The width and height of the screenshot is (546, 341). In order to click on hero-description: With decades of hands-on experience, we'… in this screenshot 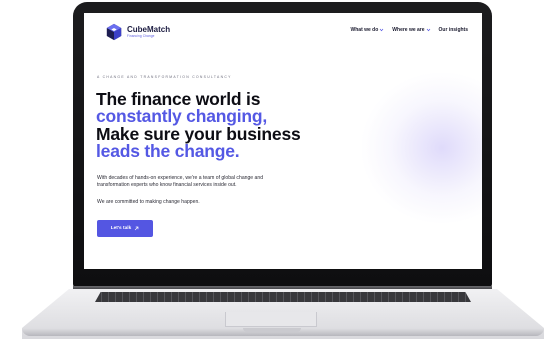, I will do `click(212, 182)`.